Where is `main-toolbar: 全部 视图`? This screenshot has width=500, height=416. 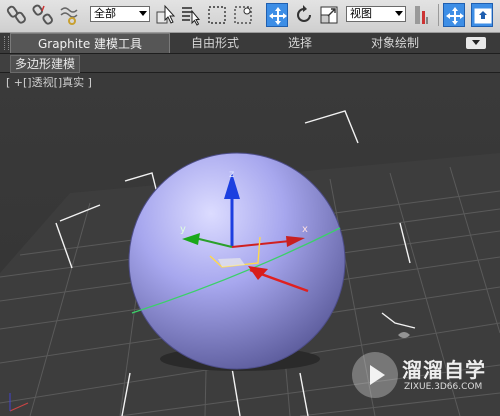 main-toolbar: 全部 视图 is located at coordinates (250, 16).